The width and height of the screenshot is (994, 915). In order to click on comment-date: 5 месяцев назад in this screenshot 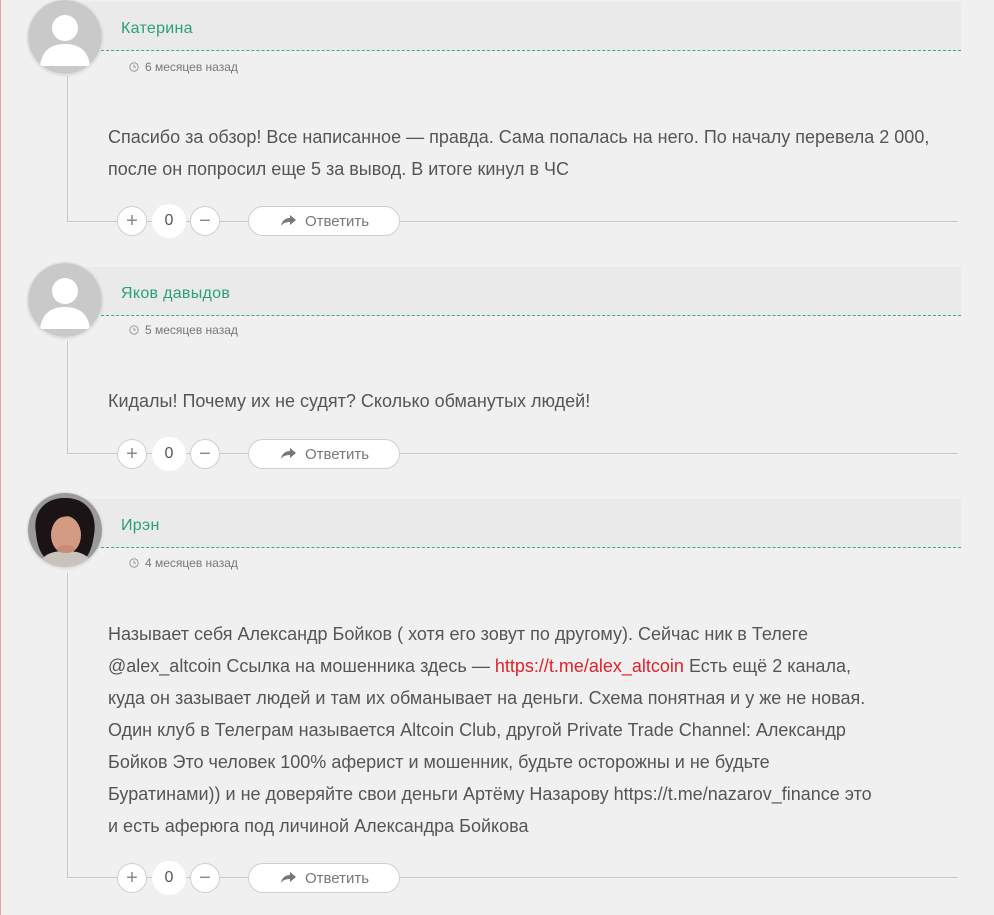, I will do `click(183, 330)`.